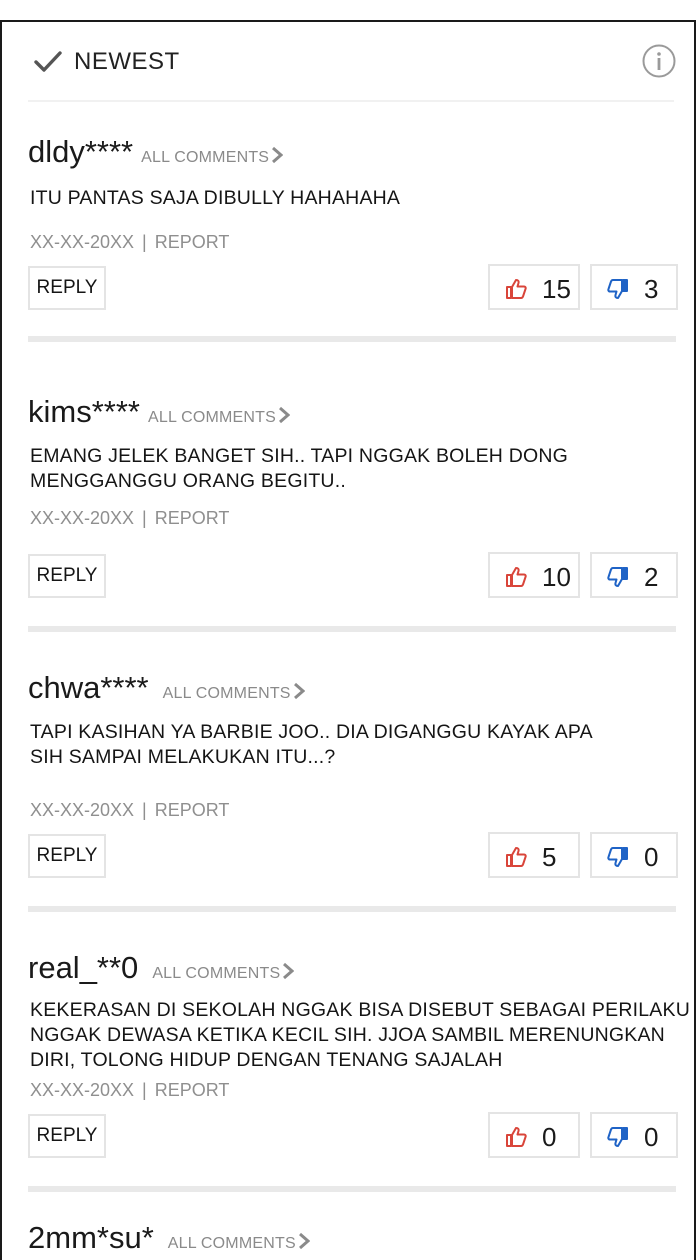  I want to click on info-icon, so click(659, 61).